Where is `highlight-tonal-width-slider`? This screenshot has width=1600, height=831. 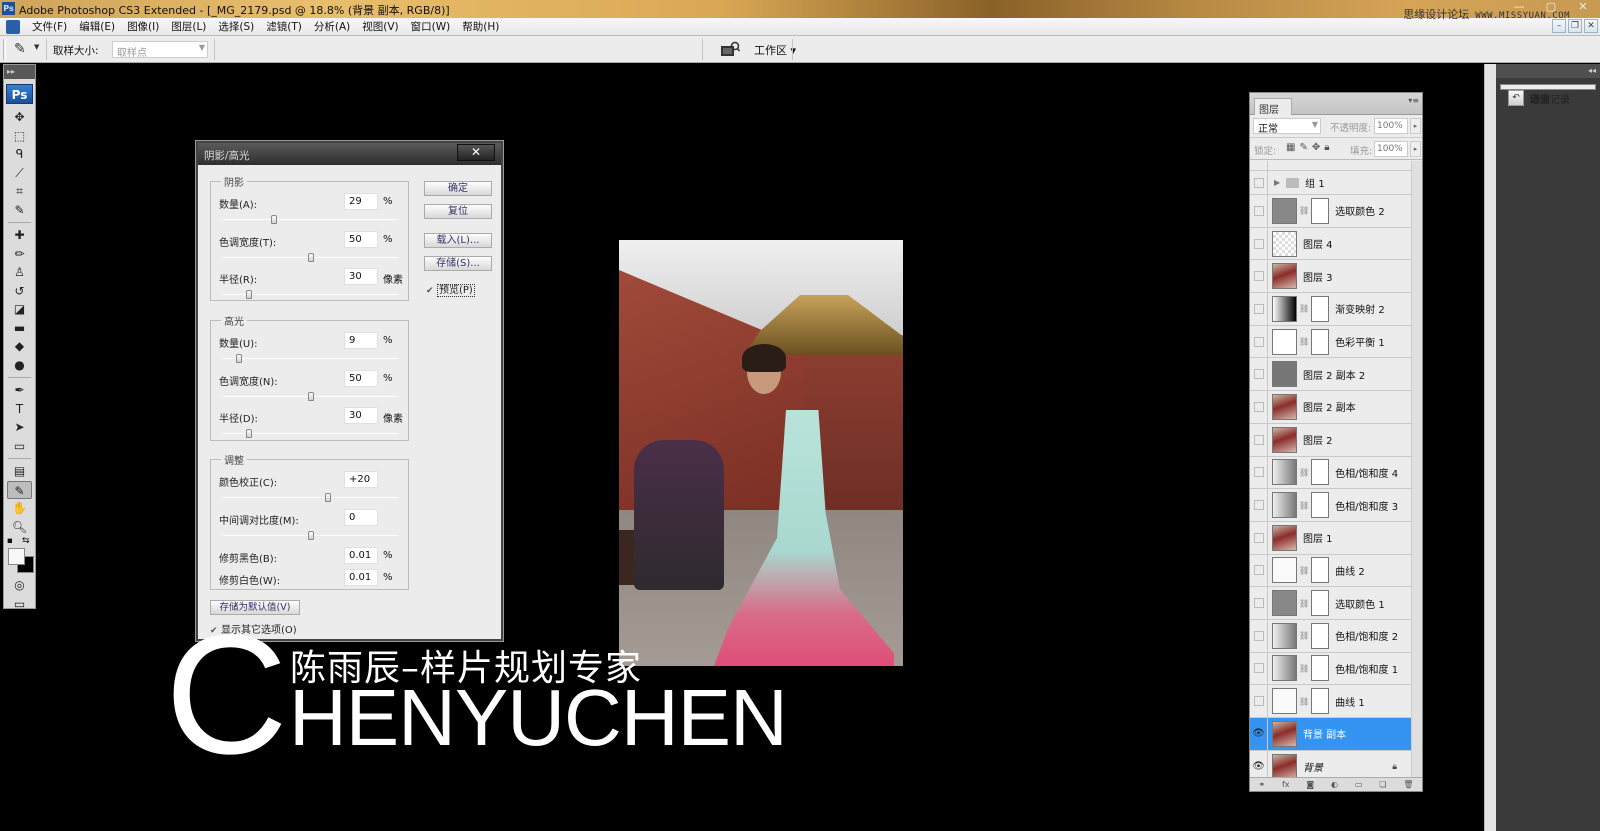
highlight-tonal-width-slider is located at coordinates (310, 396).